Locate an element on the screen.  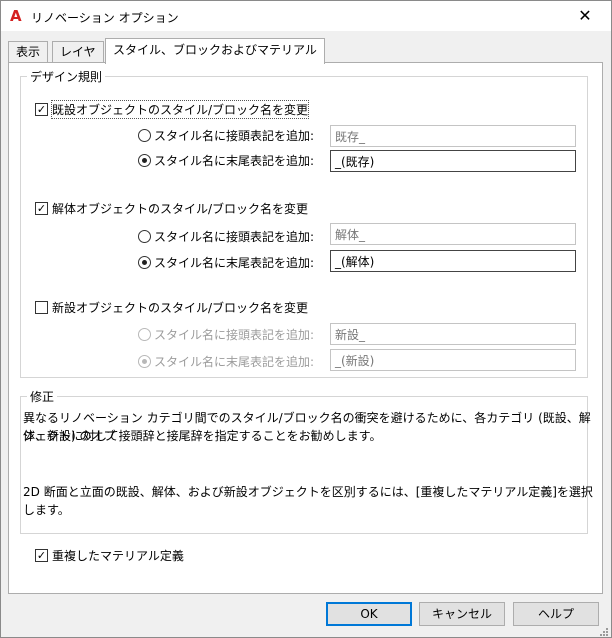
new-suffix-input: _(新設) is located at coordinates (453, 360).